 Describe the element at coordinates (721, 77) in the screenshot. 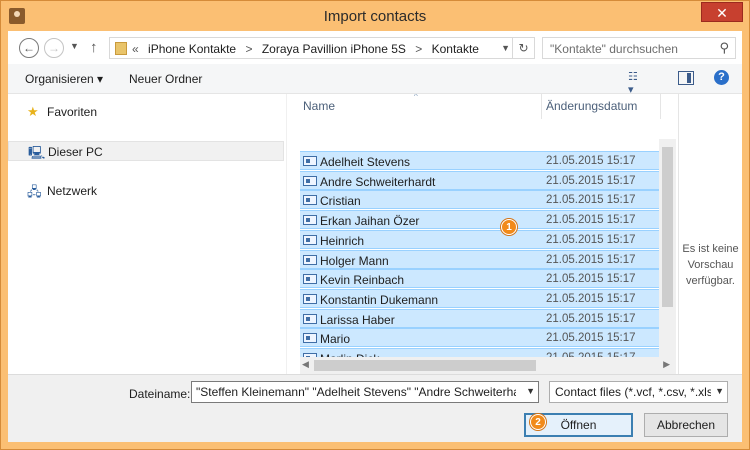

I see `help-icon: ?` at that location.